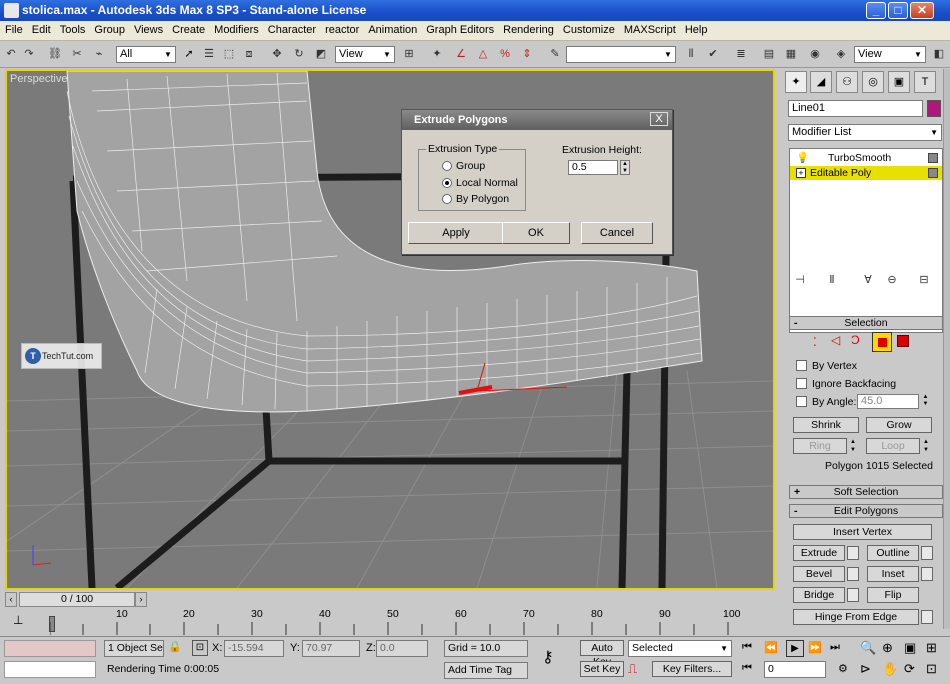 The image size is (950, 684). What do you see at coordinates (505, 54) in the screenshot?
I see `percent-snap-icon: %` at bounding box center [505, 54].